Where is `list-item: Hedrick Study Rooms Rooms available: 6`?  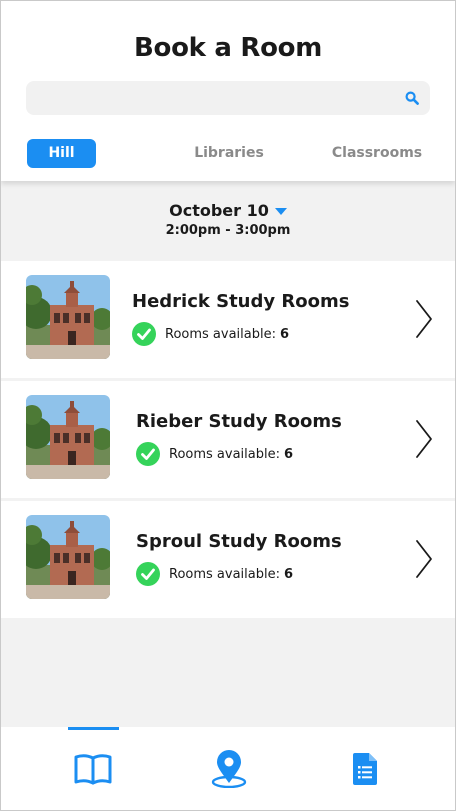
list-item: Hedrick Study Rooms Rooms available: 6 is located at coordinates (228, 321).